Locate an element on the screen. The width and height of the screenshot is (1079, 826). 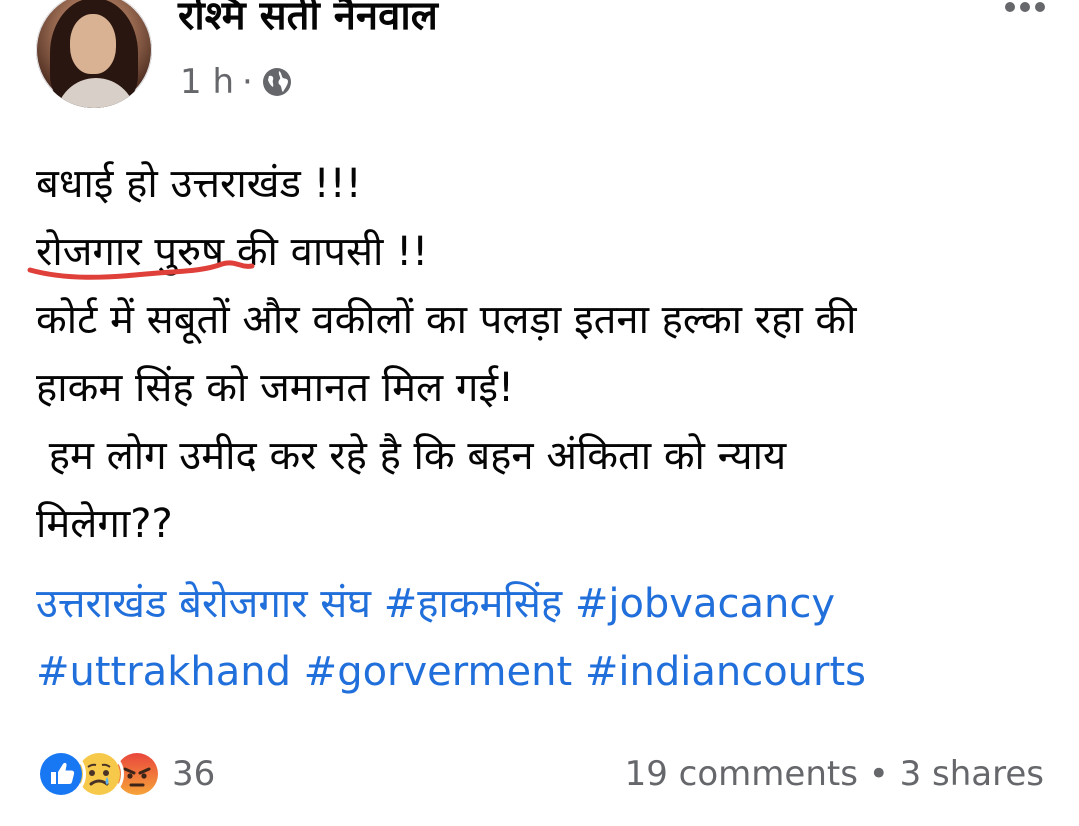
hashtag-line-2: #uttrakhand #gorverment #indiancourts is located at coordinates (541, 672).